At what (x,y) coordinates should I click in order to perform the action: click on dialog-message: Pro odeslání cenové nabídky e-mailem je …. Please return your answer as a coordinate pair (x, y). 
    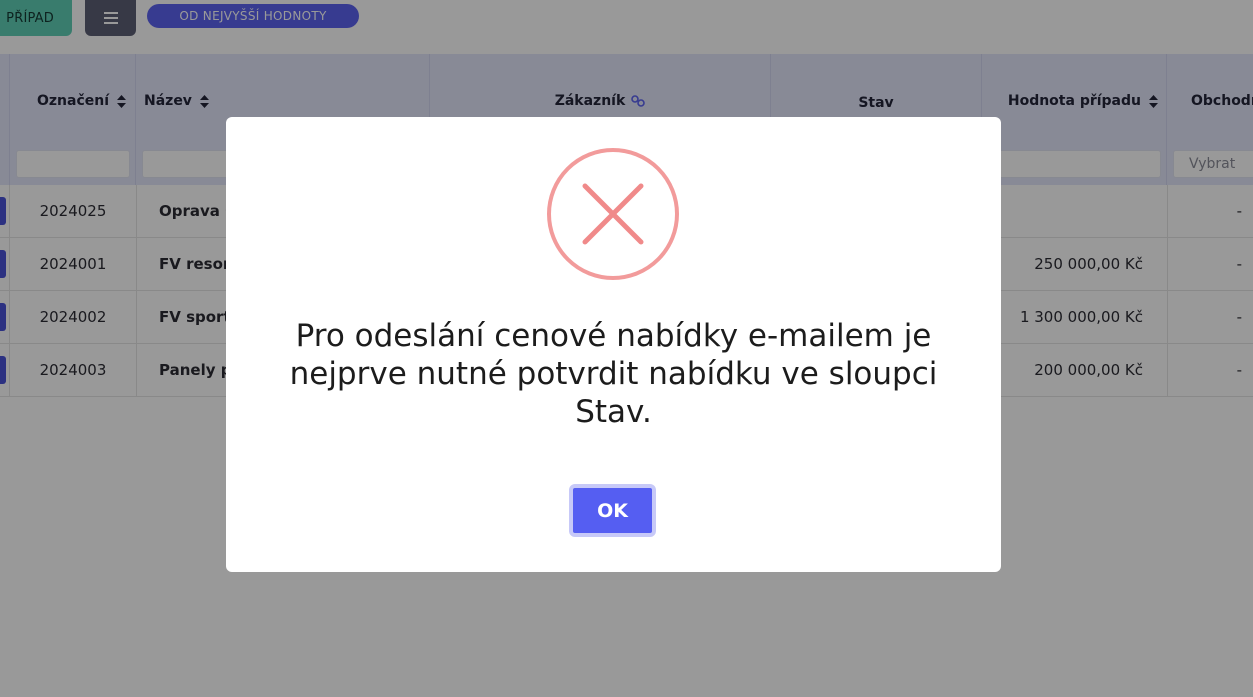
    Looking at the image, I should click on (613, 374).